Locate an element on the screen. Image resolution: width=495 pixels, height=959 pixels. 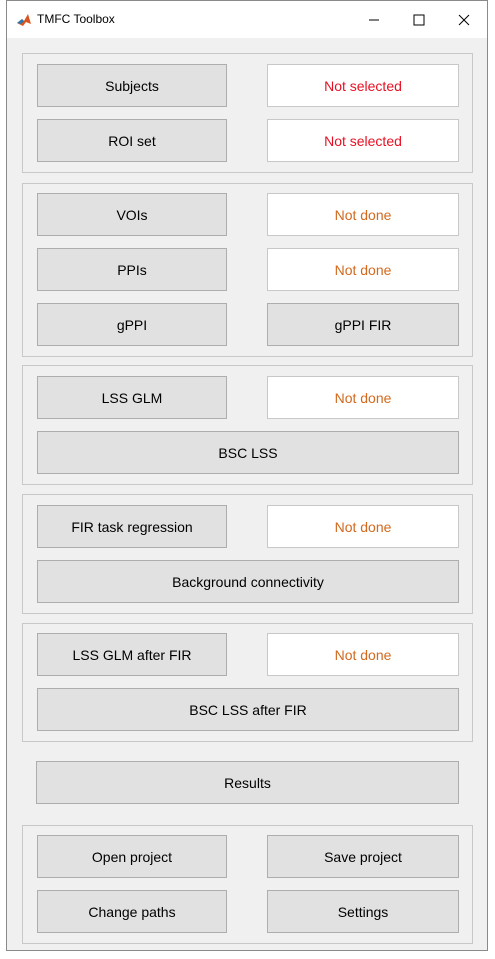
ppis-button: PPIs is located at coordinates (132, 269).